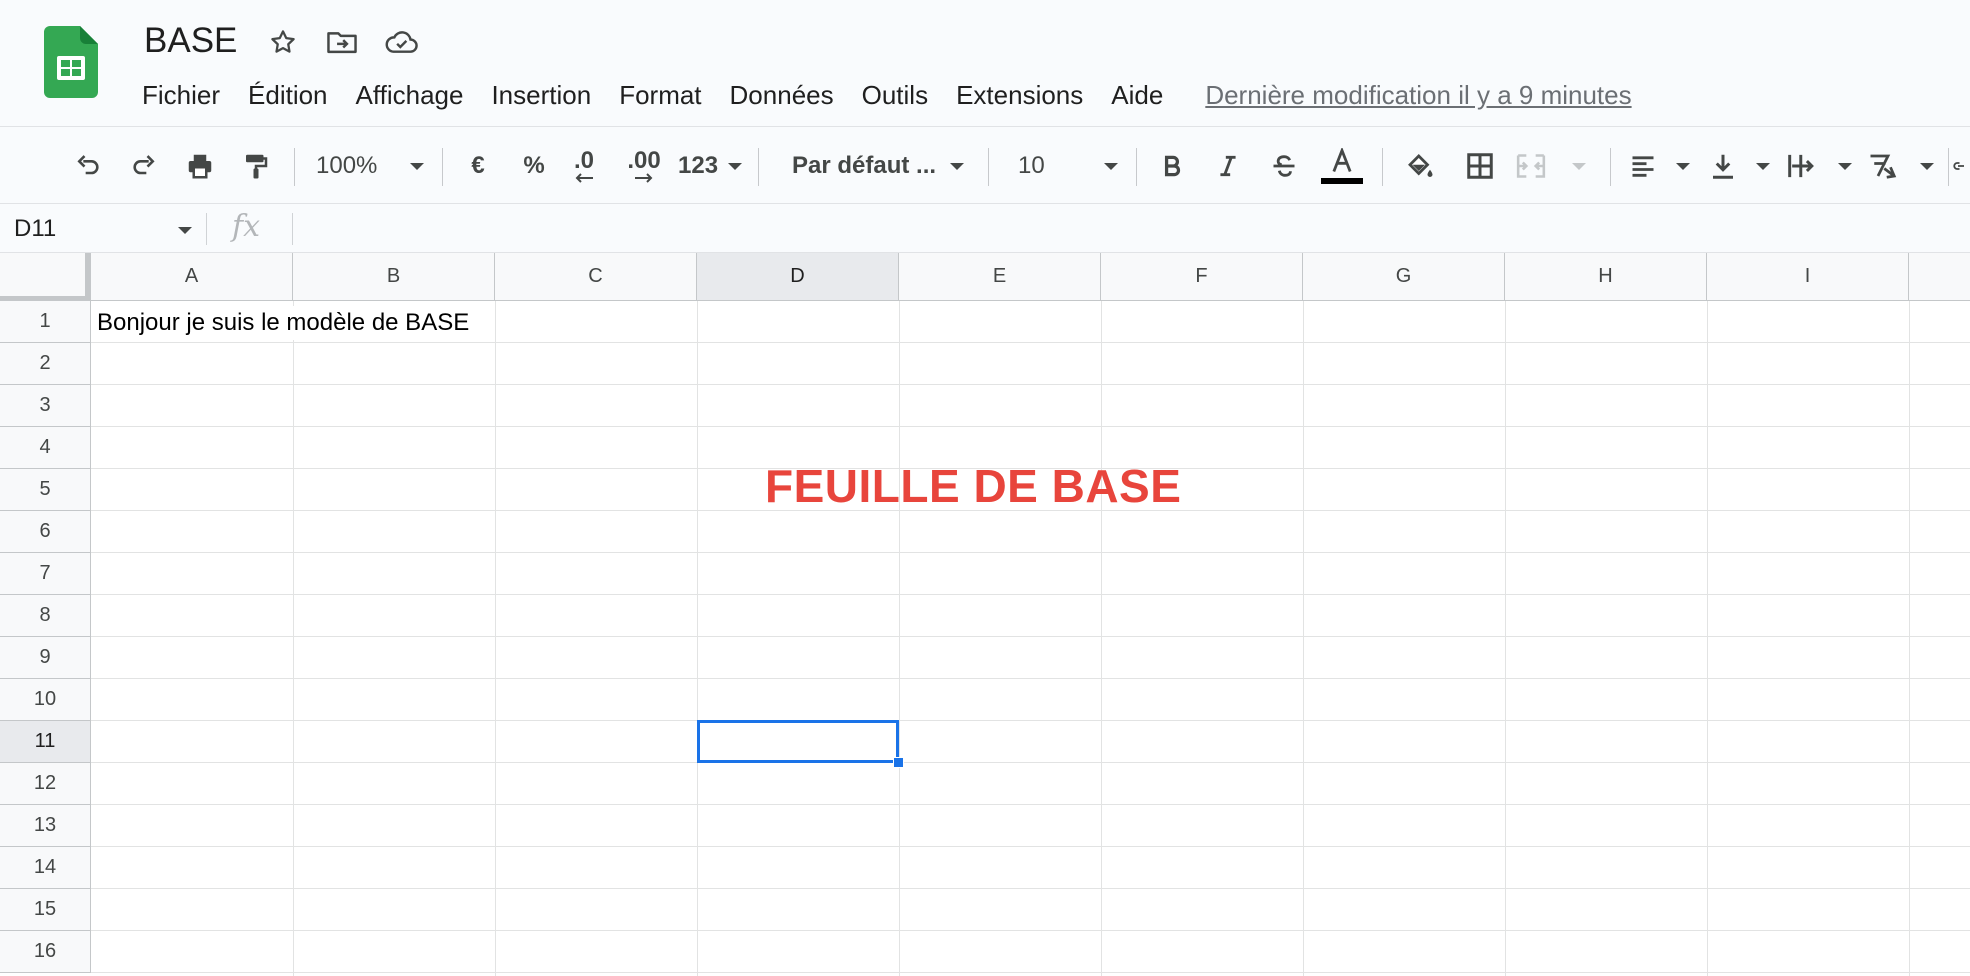 The height and width of the screenshot is (976, 1970). Describe the element at coordinates (190, 41) in the screenshot. I see `document-title: BASE` at that location.